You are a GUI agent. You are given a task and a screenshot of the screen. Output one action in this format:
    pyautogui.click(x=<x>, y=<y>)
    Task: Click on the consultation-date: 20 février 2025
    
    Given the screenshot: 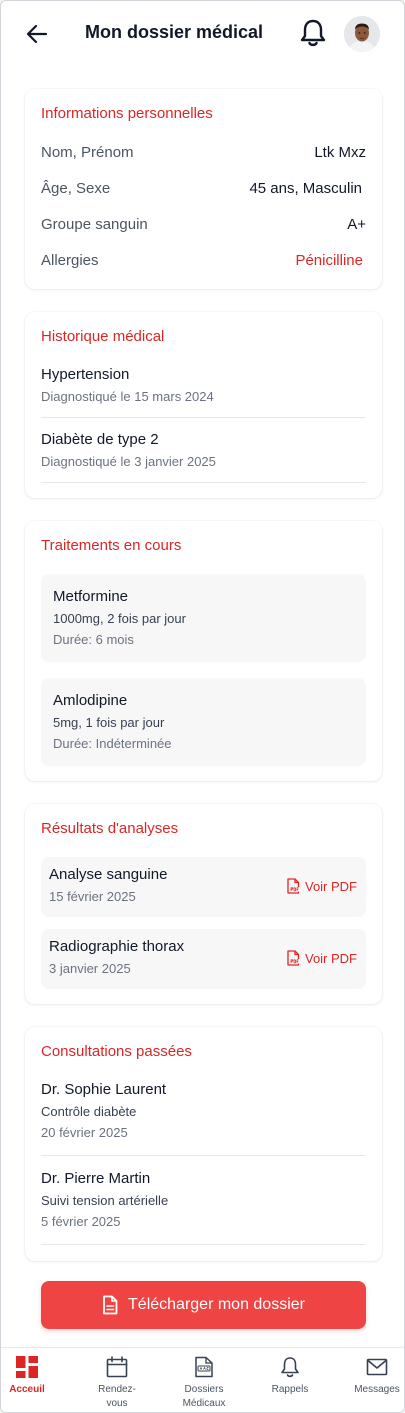 What is the action you would take?
    pyautogui.click(x=84, y=1132)
    